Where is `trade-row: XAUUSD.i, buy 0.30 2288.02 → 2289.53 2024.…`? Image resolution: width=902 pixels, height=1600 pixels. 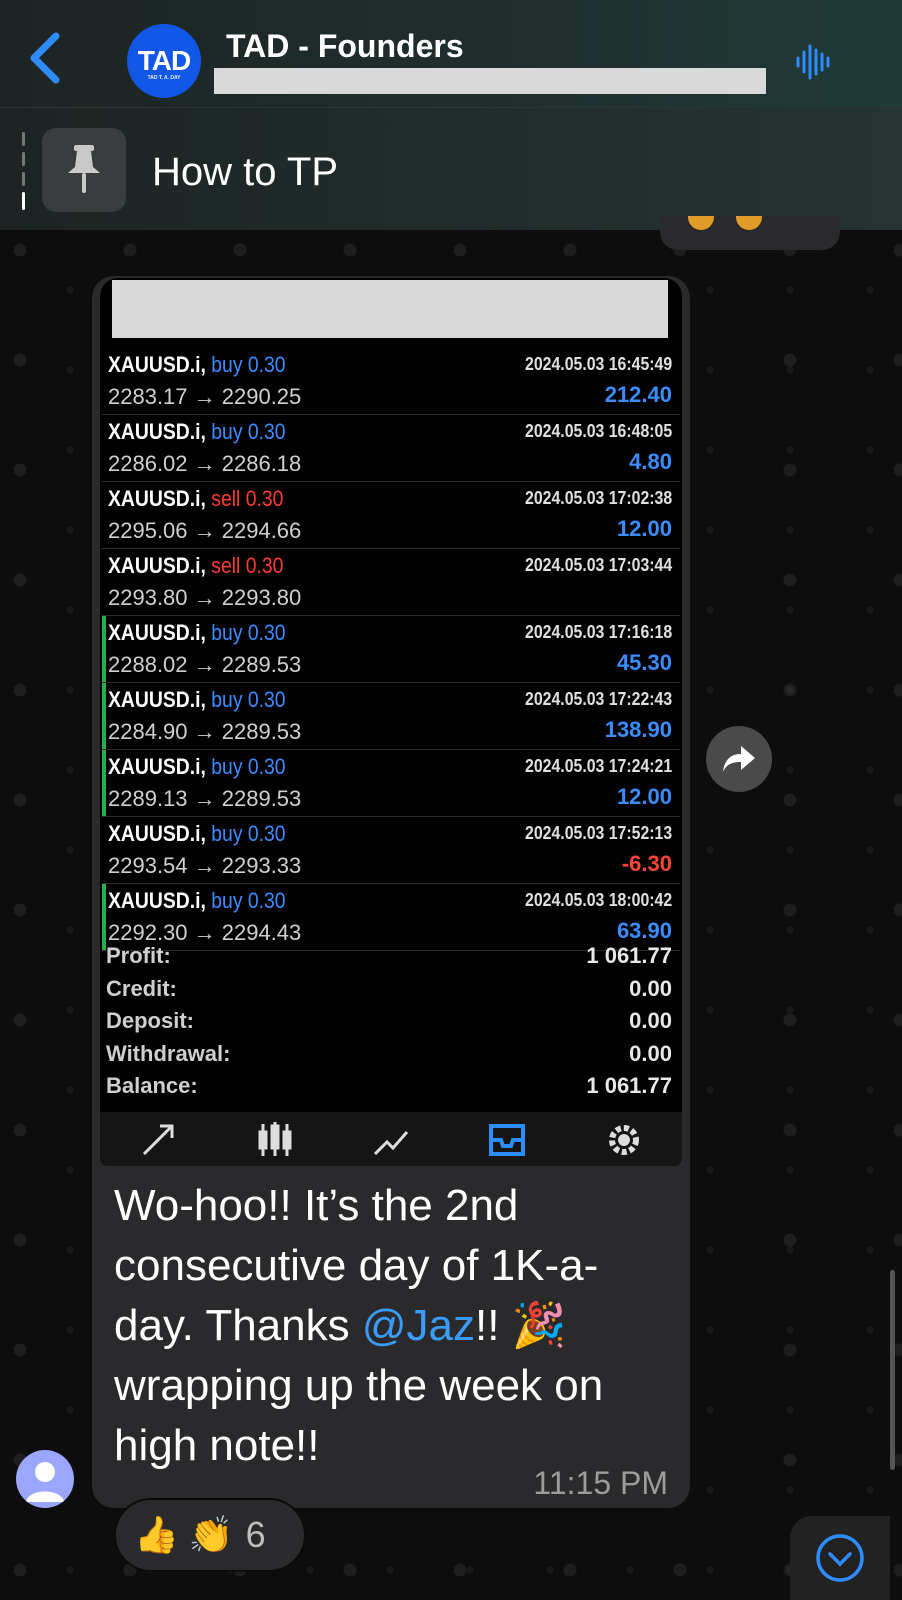 trade-row: XAUUSD.i, buy 0.30 2288.02 → 2289.53 2024.… is located at coordinates (391, 649).